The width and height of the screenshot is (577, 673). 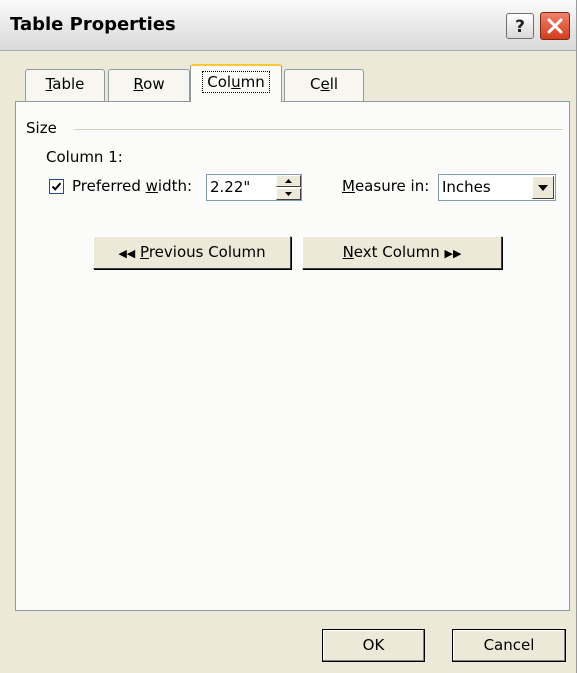 I want to click on arrow-up-icon, so click(x=288, y=181).